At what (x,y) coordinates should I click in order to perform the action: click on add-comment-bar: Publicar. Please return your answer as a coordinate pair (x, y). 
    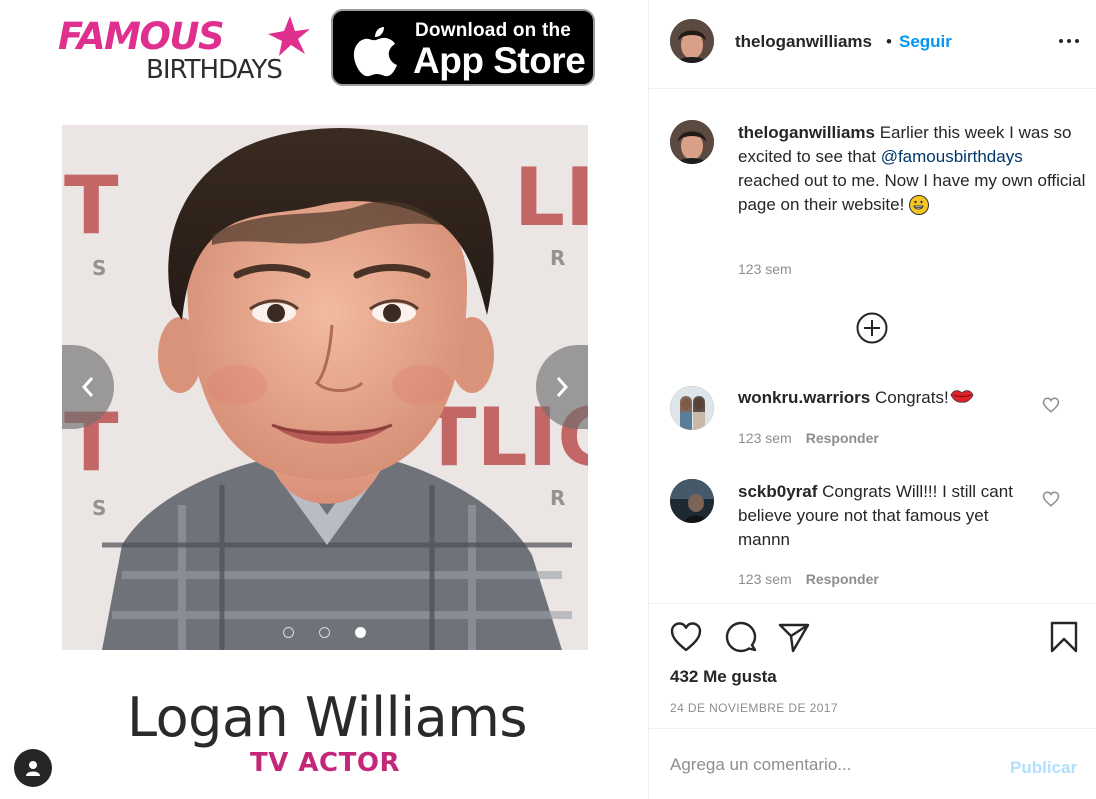
    Looking at the image, I should click on (872, 763).